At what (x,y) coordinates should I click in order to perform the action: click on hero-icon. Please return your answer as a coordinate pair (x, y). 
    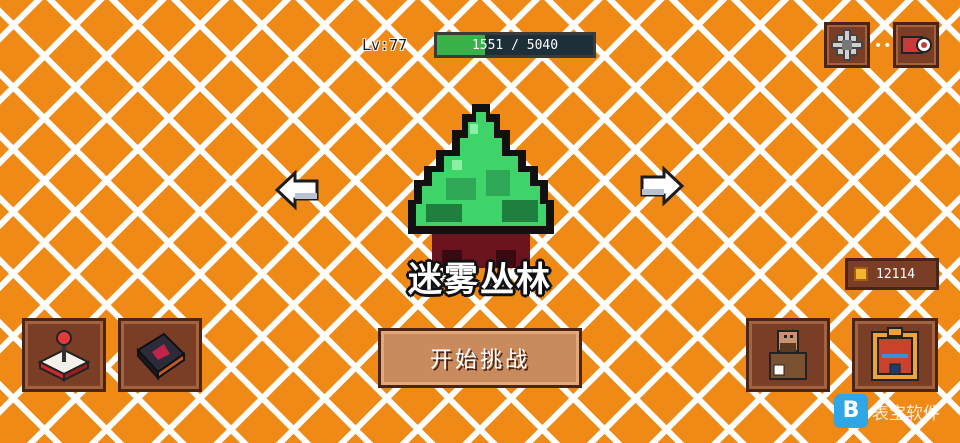
    Looking at the image, I should click on (788, 355).